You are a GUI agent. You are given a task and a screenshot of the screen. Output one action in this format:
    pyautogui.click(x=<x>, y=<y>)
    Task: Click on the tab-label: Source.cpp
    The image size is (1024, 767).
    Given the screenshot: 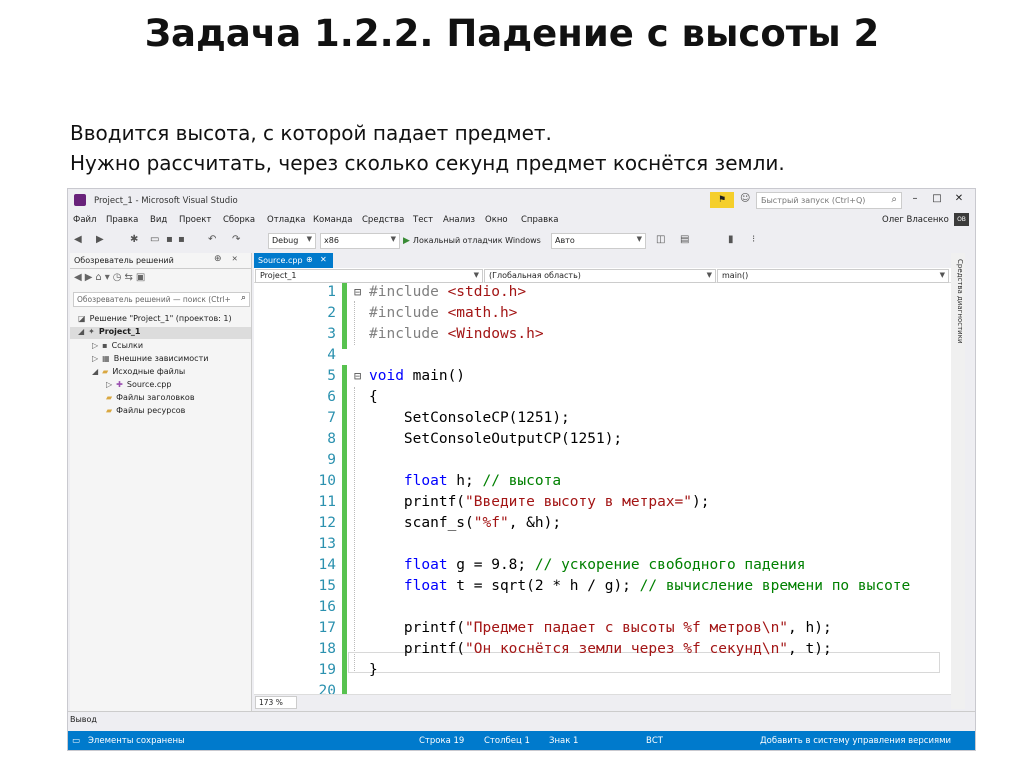 What is the action you would take?
    pyautogui.click(x=280, y=260)
    